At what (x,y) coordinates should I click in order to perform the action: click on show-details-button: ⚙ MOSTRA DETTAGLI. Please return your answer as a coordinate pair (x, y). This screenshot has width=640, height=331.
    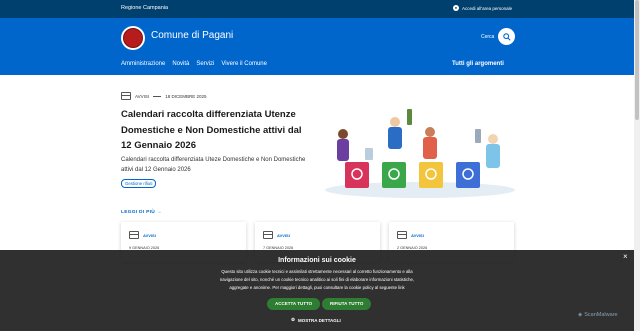
    Looking at the image, I should click on (316, 320).